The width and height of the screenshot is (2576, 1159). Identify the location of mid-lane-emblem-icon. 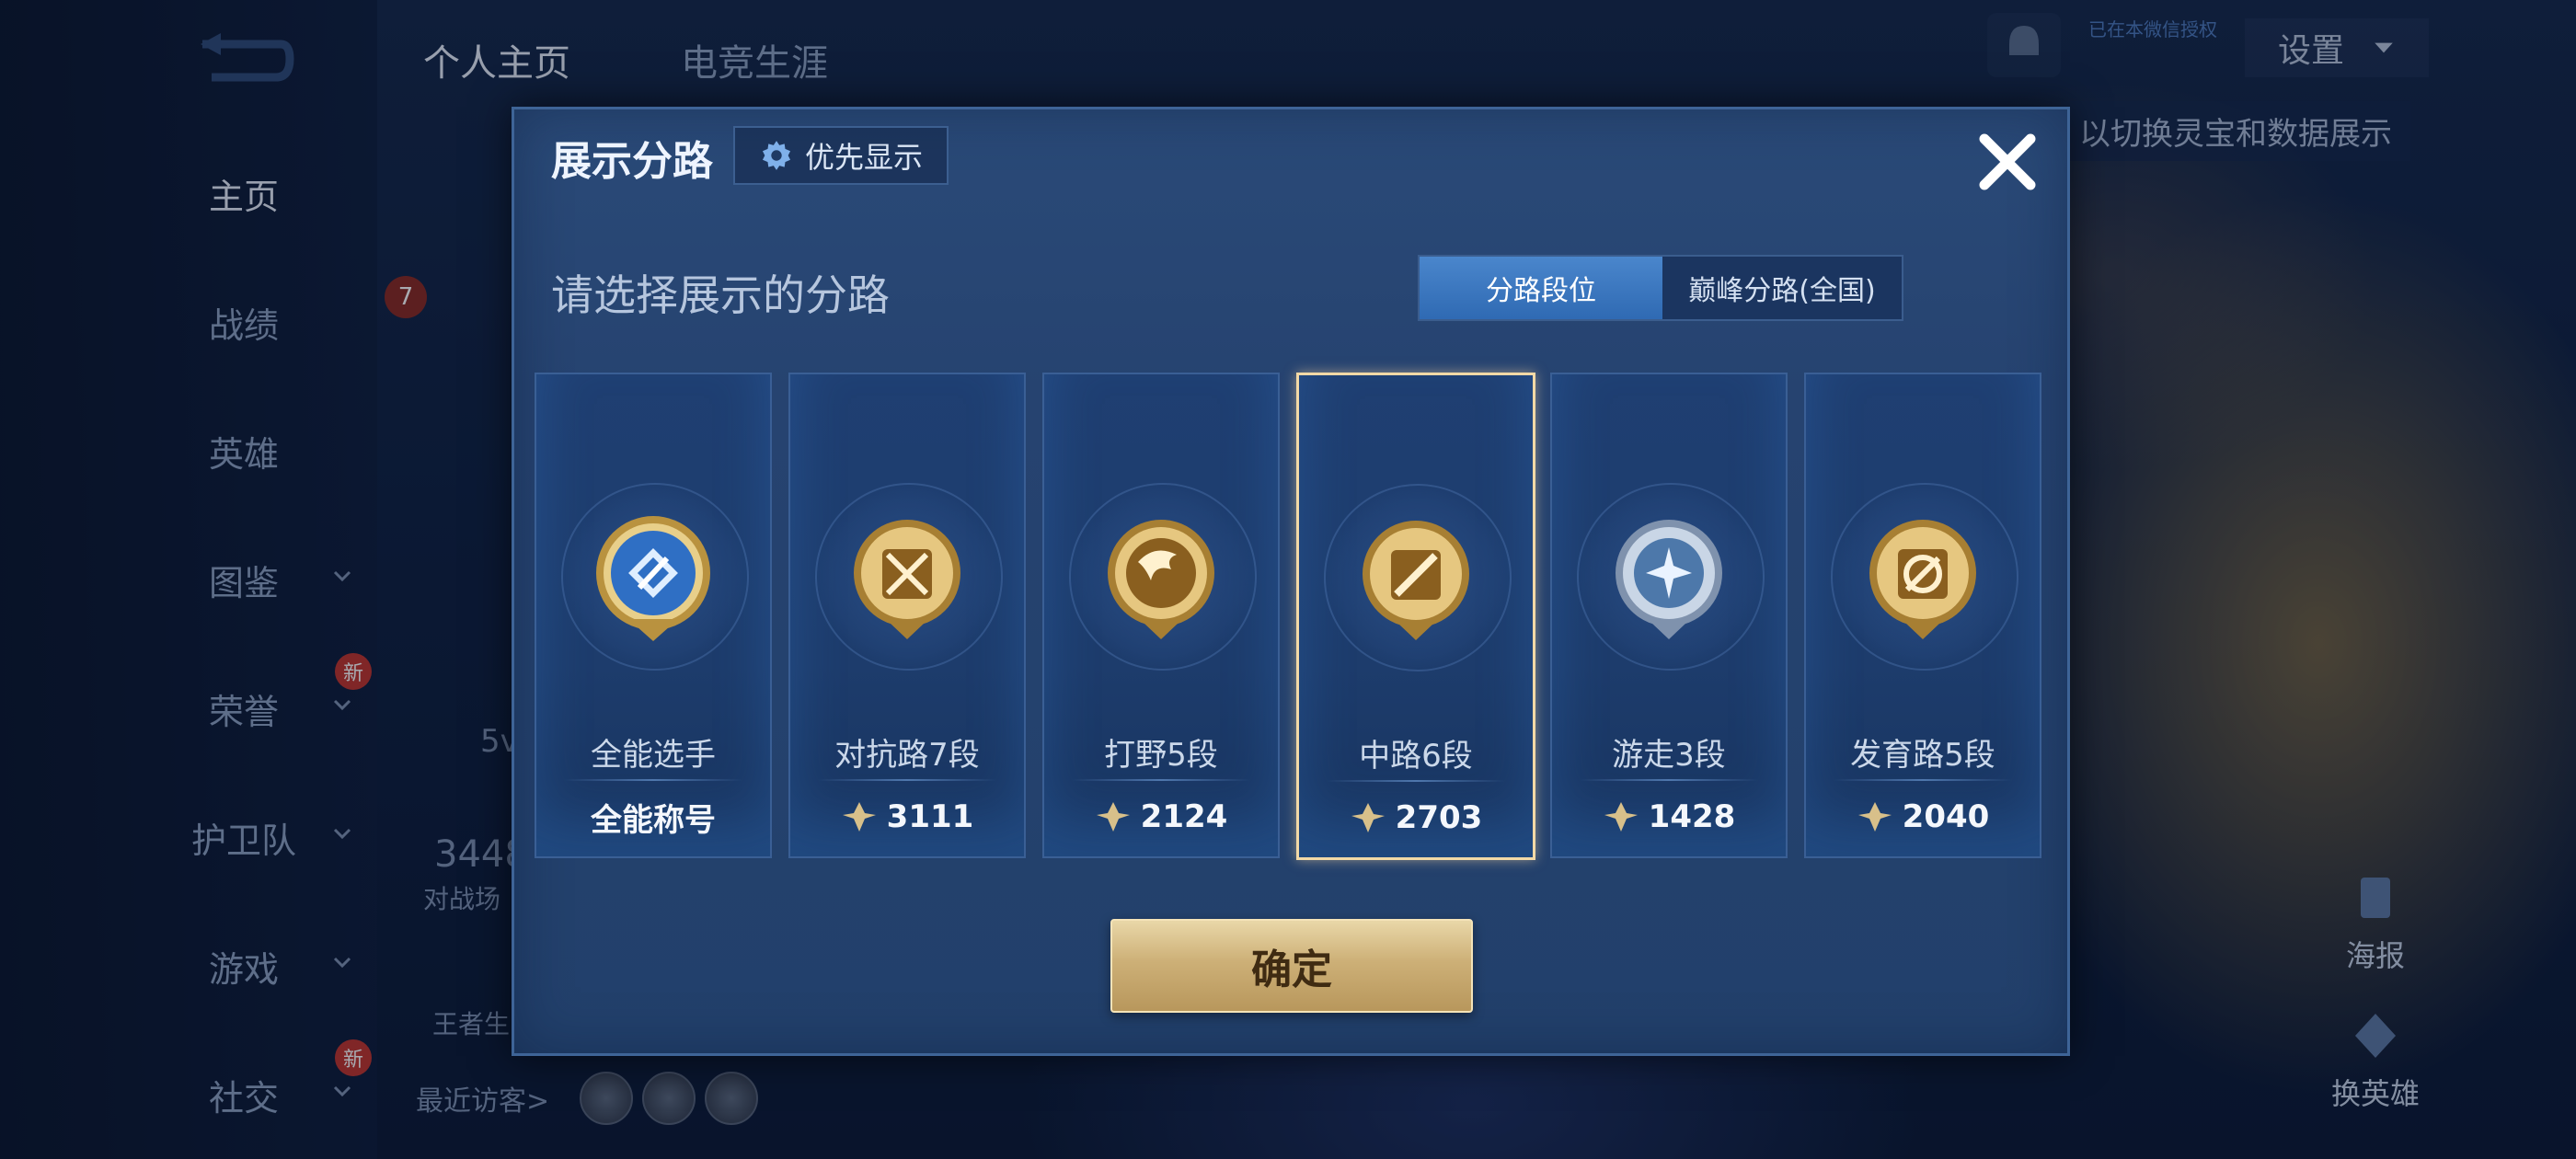
(1416, 580).